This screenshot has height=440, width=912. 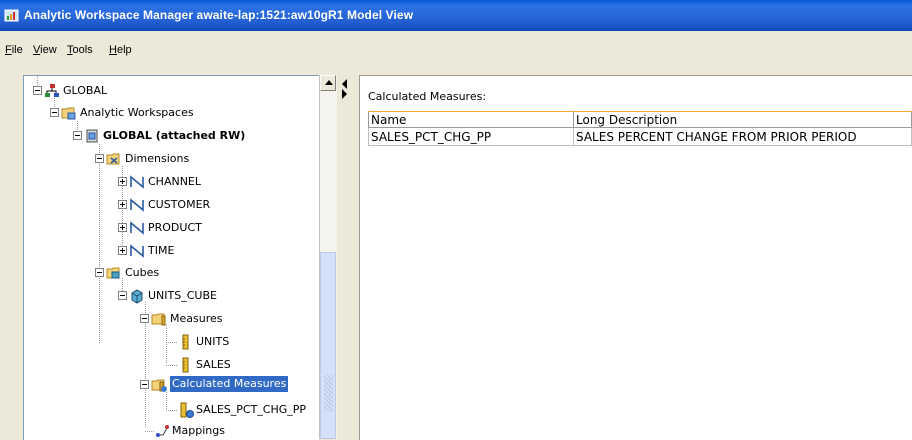 What do you see at coordinates (471, 119) in the screenshot?
I see `column-header-name: Name` at bounding box center [471, 119].